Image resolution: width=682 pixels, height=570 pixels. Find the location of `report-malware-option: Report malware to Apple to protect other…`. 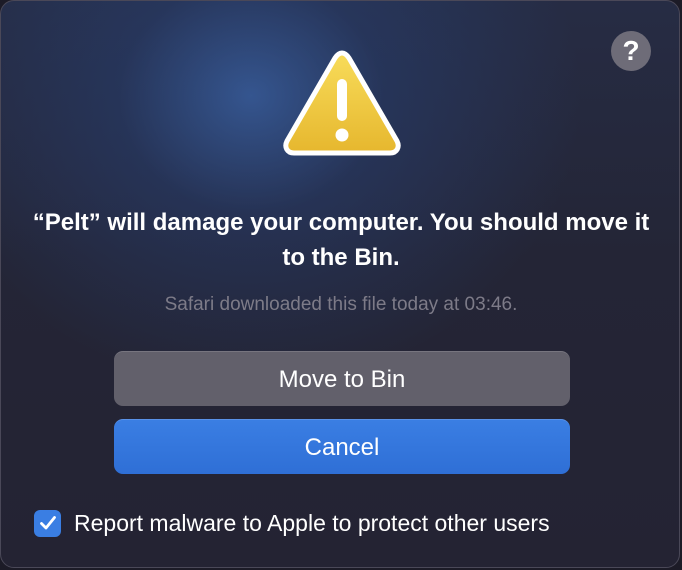

report-malware-option: Report malware to Apple to protect other… is located at coordinates (292, 523).